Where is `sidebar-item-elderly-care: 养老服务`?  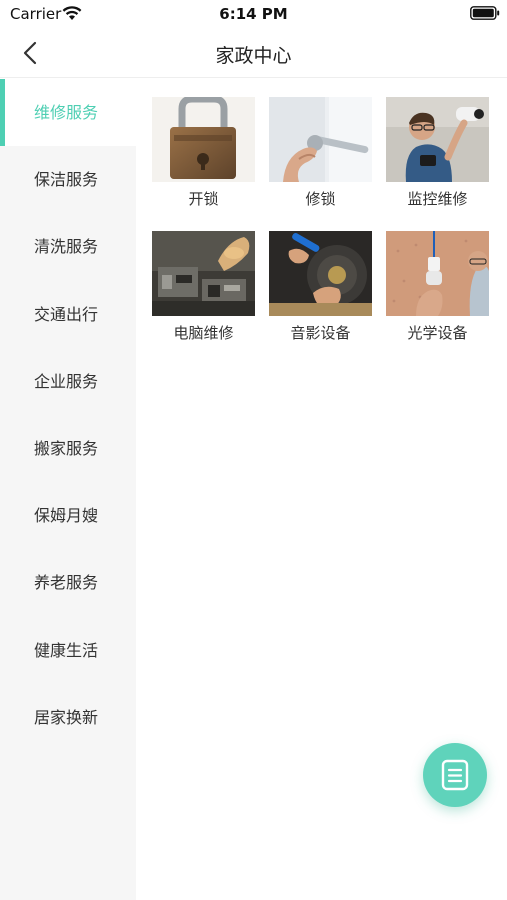 sidebar-item-elderly-care: 养老服务 is located at coordinates (68, 582).